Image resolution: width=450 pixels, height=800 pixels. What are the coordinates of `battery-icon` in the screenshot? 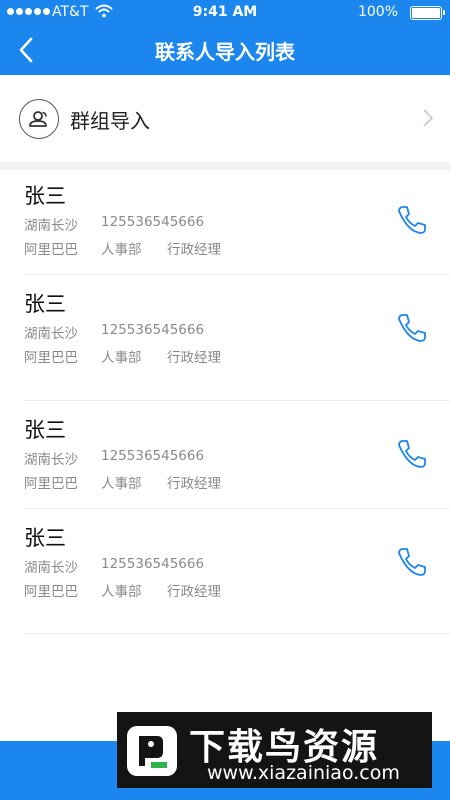 It's located at (427, 13).